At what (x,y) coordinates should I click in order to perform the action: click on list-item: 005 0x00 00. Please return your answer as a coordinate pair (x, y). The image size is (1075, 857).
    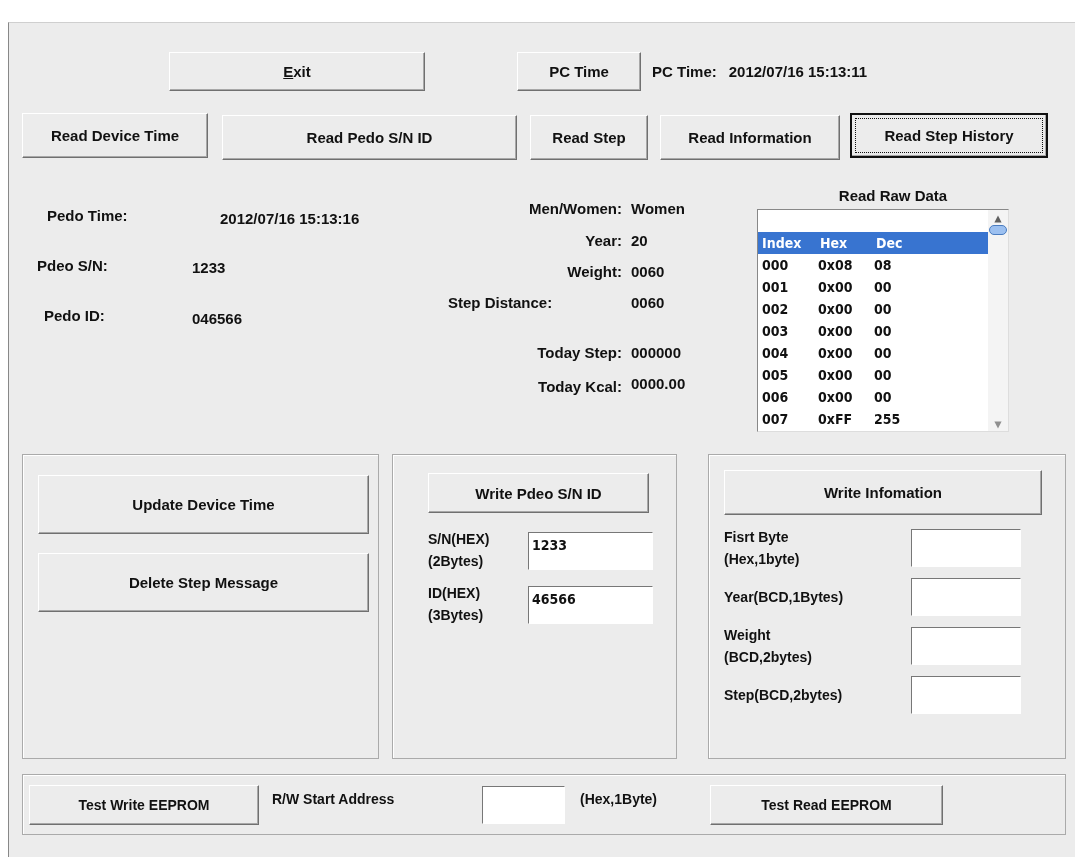
    Looking at the image, I should click on (873, 375).